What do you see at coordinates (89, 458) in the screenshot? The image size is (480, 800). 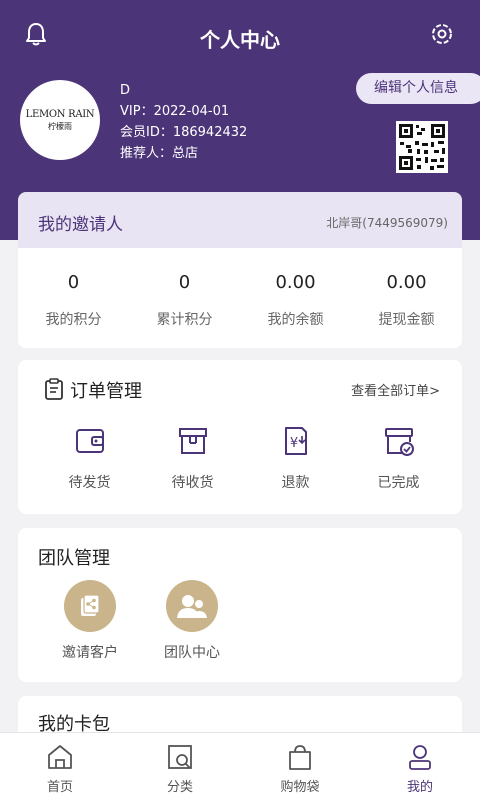 I see `order-pending-shipment: 待发货` at bounding box center [89, 458].